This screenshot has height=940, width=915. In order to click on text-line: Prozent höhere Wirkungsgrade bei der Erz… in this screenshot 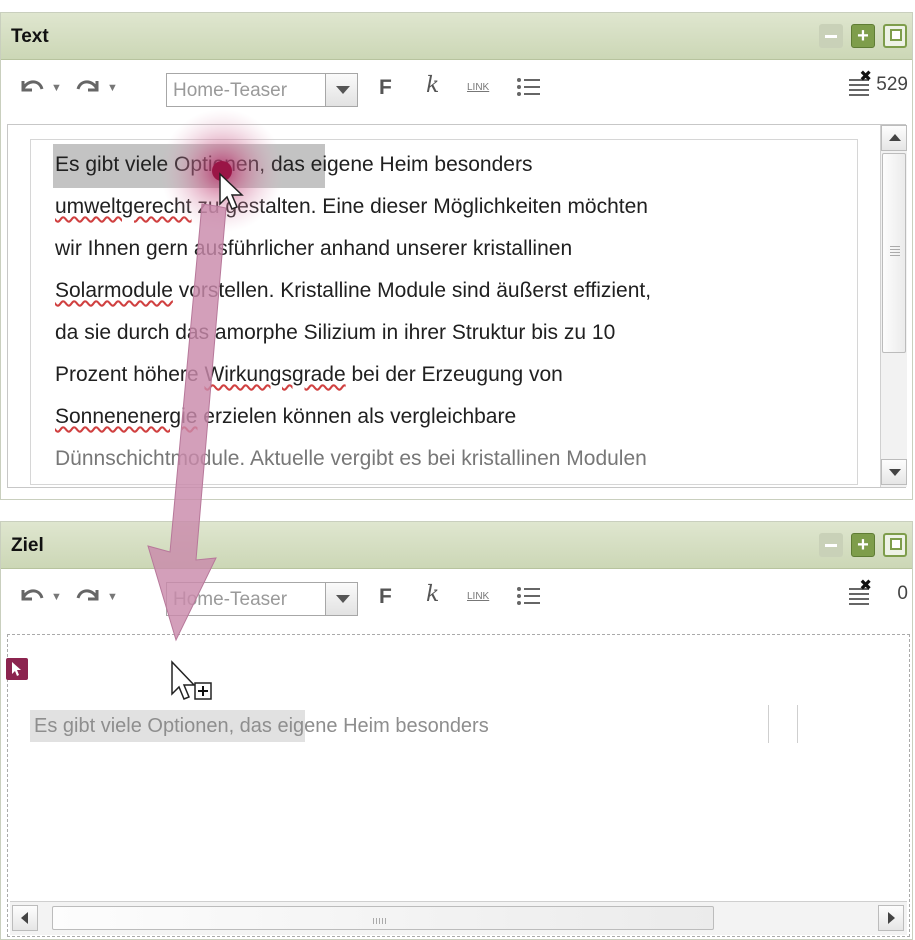, I will do `click(309, 375)`.